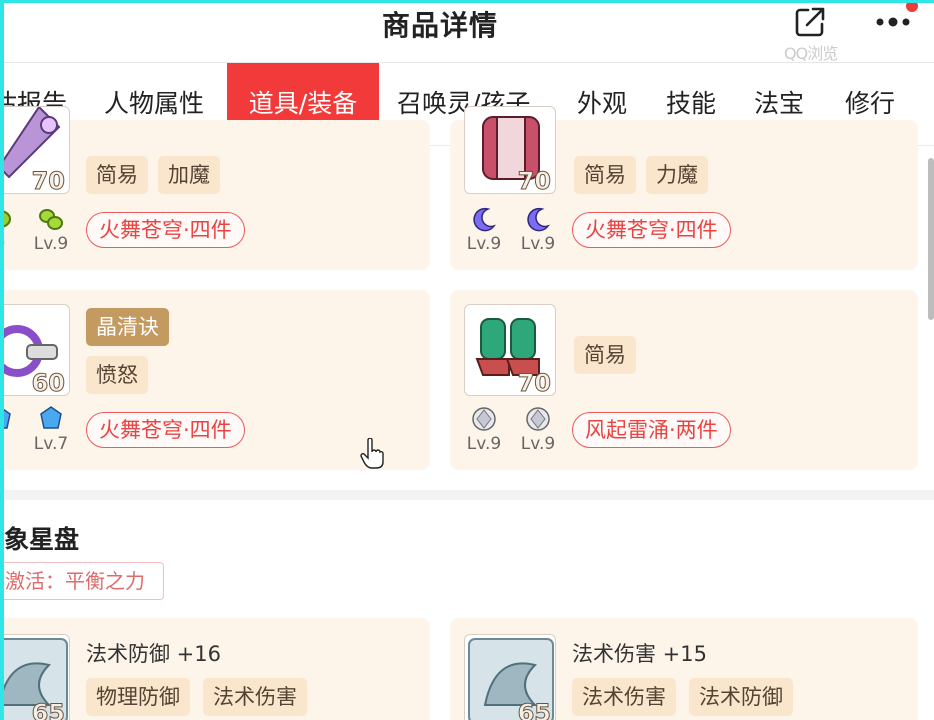  I want to click on page-title: 商品详情, so click(439, 25).